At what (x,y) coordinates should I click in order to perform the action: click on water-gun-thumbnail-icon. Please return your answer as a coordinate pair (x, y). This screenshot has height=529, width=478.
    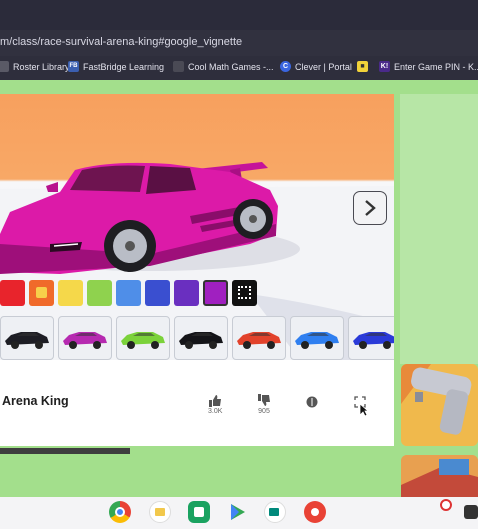
    Looking at the image, I should click on (439, 405).